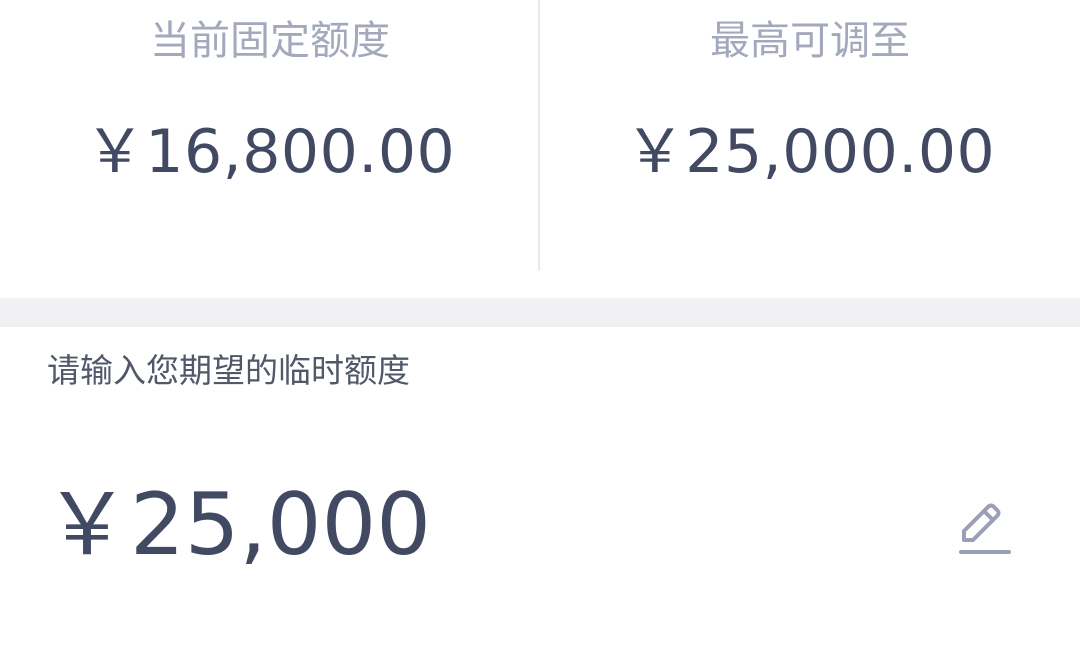  I want to click on max-limit-amount: ￥25,000.00, so click(810, 152).